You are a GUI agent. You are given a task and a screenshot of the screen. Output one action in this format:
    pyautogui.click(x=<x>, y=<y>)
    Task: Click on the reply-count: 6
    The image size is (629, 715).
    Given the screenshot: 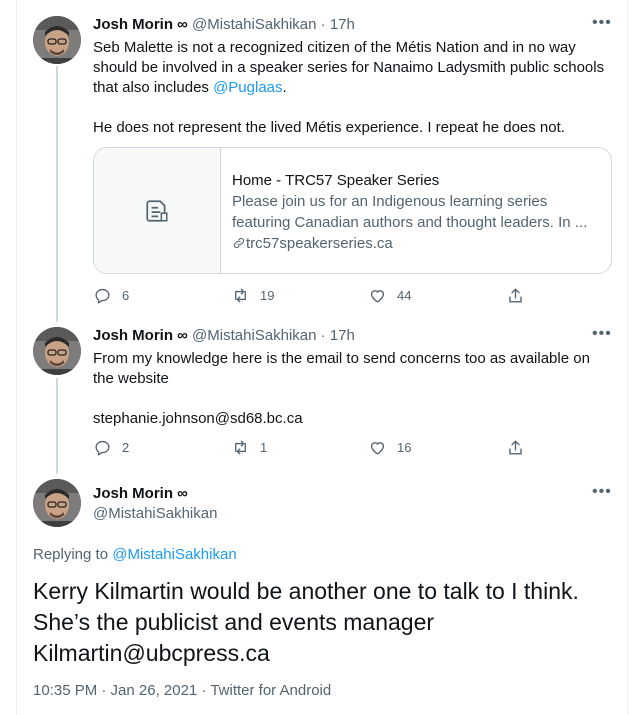 What is the action you would take?
    pyautogui.click(x=126, y=295)
    